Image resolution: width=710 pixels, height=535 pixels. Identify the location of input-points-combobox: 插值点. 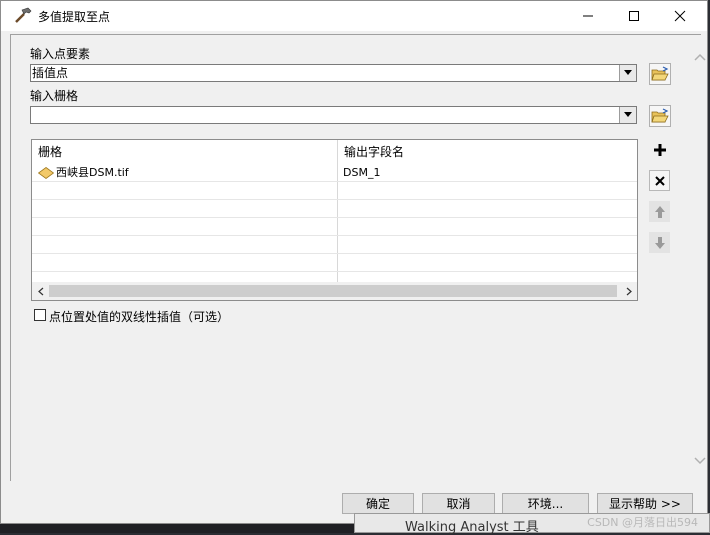
(333, 73).